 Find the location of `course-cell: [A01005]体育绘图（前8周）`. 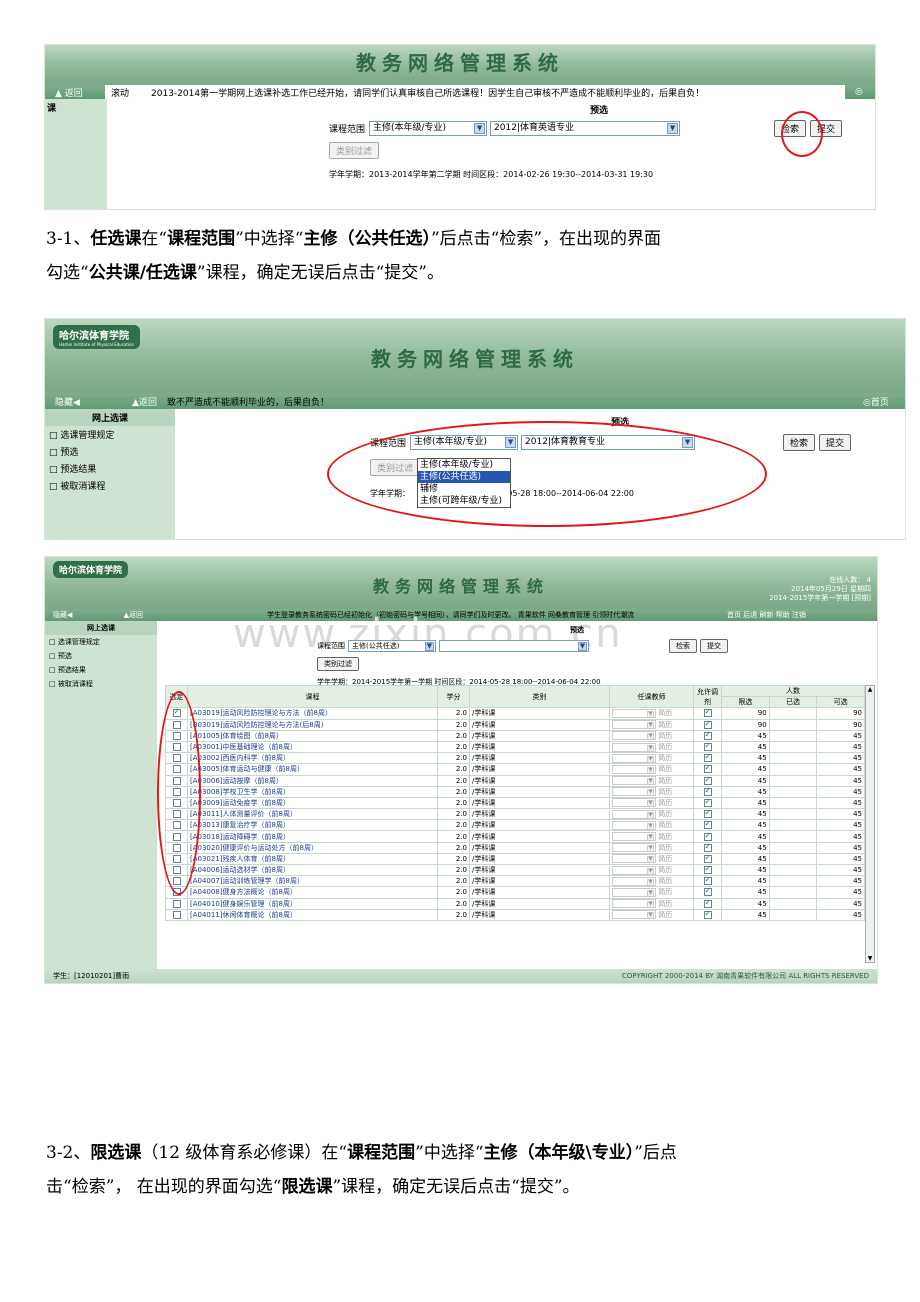

course-cell: [A01005]体育绘图（前8周） is located at coordinates (312, 735).